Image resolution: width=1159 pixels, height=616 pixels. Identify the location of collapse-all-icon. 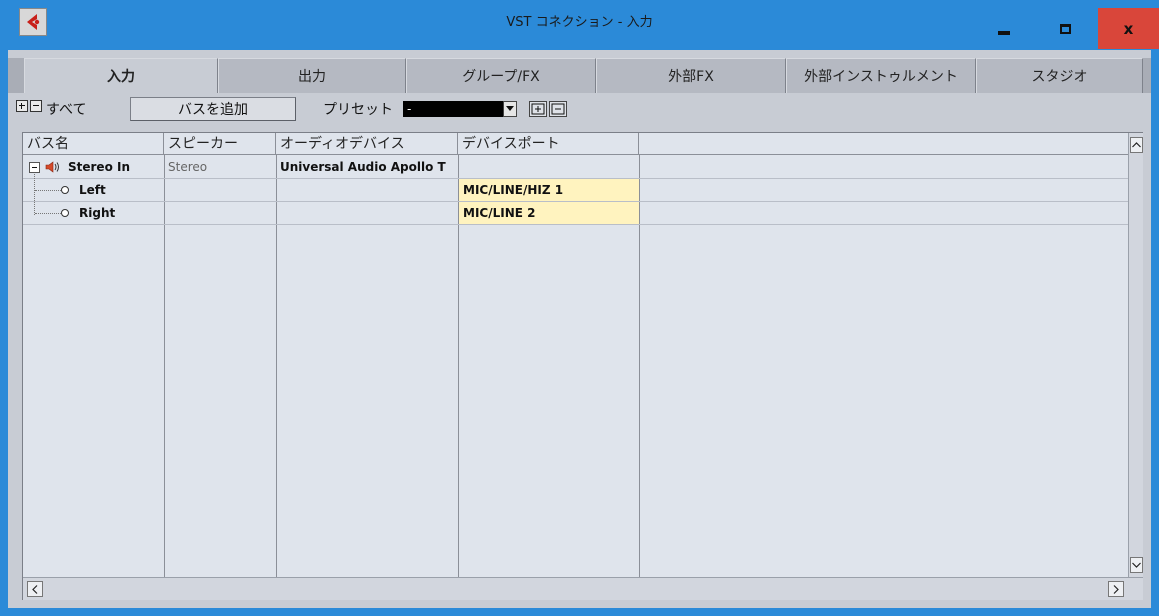
(36, 106).